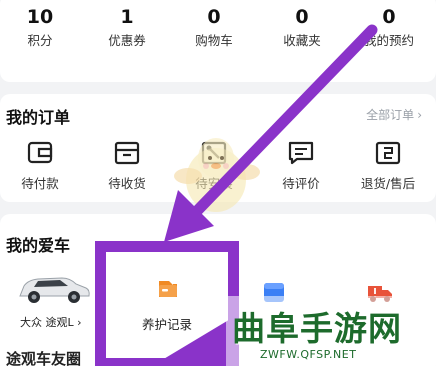 This screenshot has width=436, height=366. I want to click on watermark: 曲阜手游网 ZWFW.QFSP.NET, so click(331, 331).